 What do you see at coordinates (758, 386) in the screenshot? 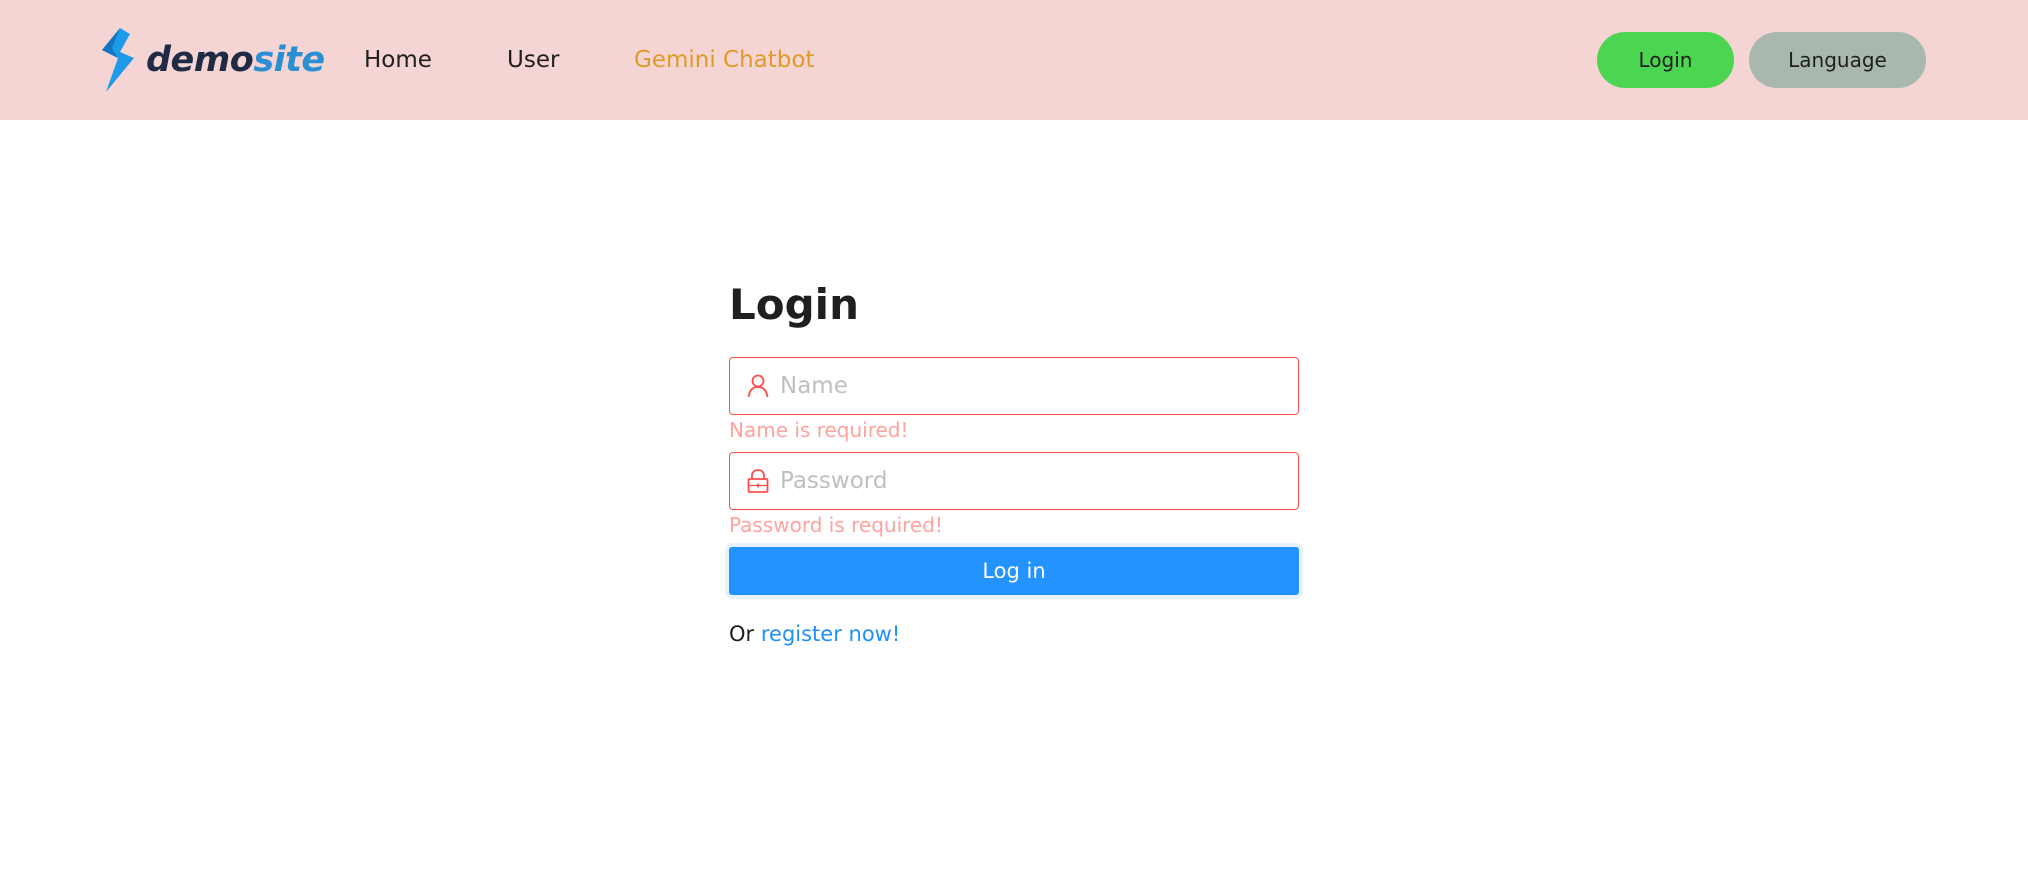
I see `user-icon` at bounding box center [758, 386].